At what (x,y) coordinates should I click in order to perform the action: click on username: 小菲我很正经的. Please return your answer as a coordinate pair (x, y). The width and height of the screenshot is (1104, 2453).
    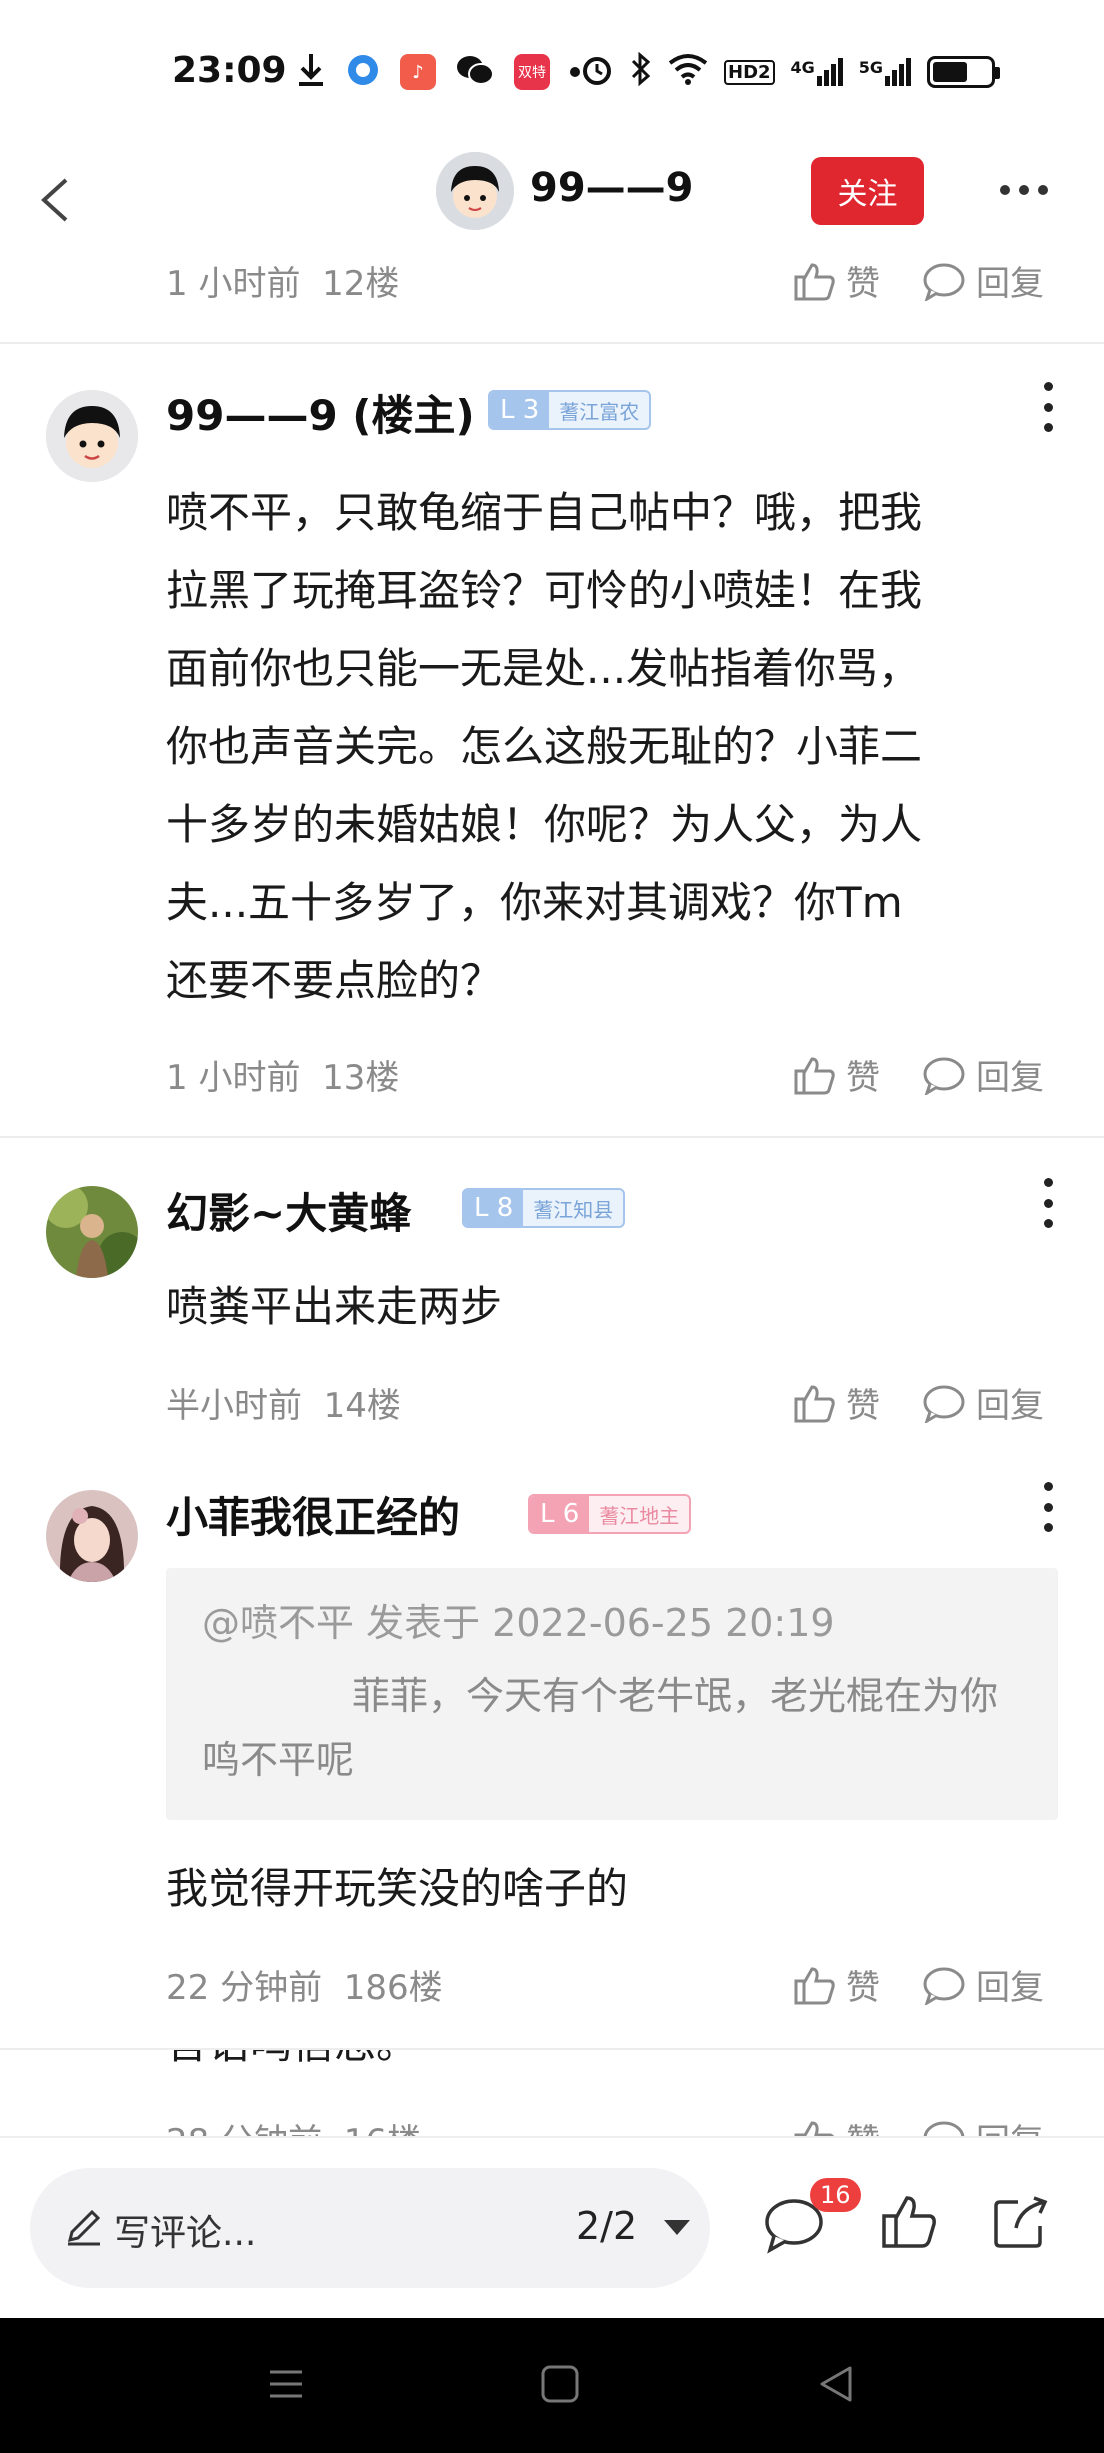
    Looking at the image, I should click on (313, 1514).